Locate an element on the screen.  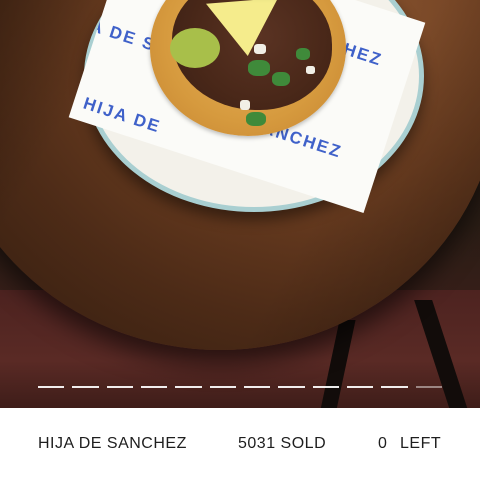
left-count: 0 is located at coordinates (383, 443).